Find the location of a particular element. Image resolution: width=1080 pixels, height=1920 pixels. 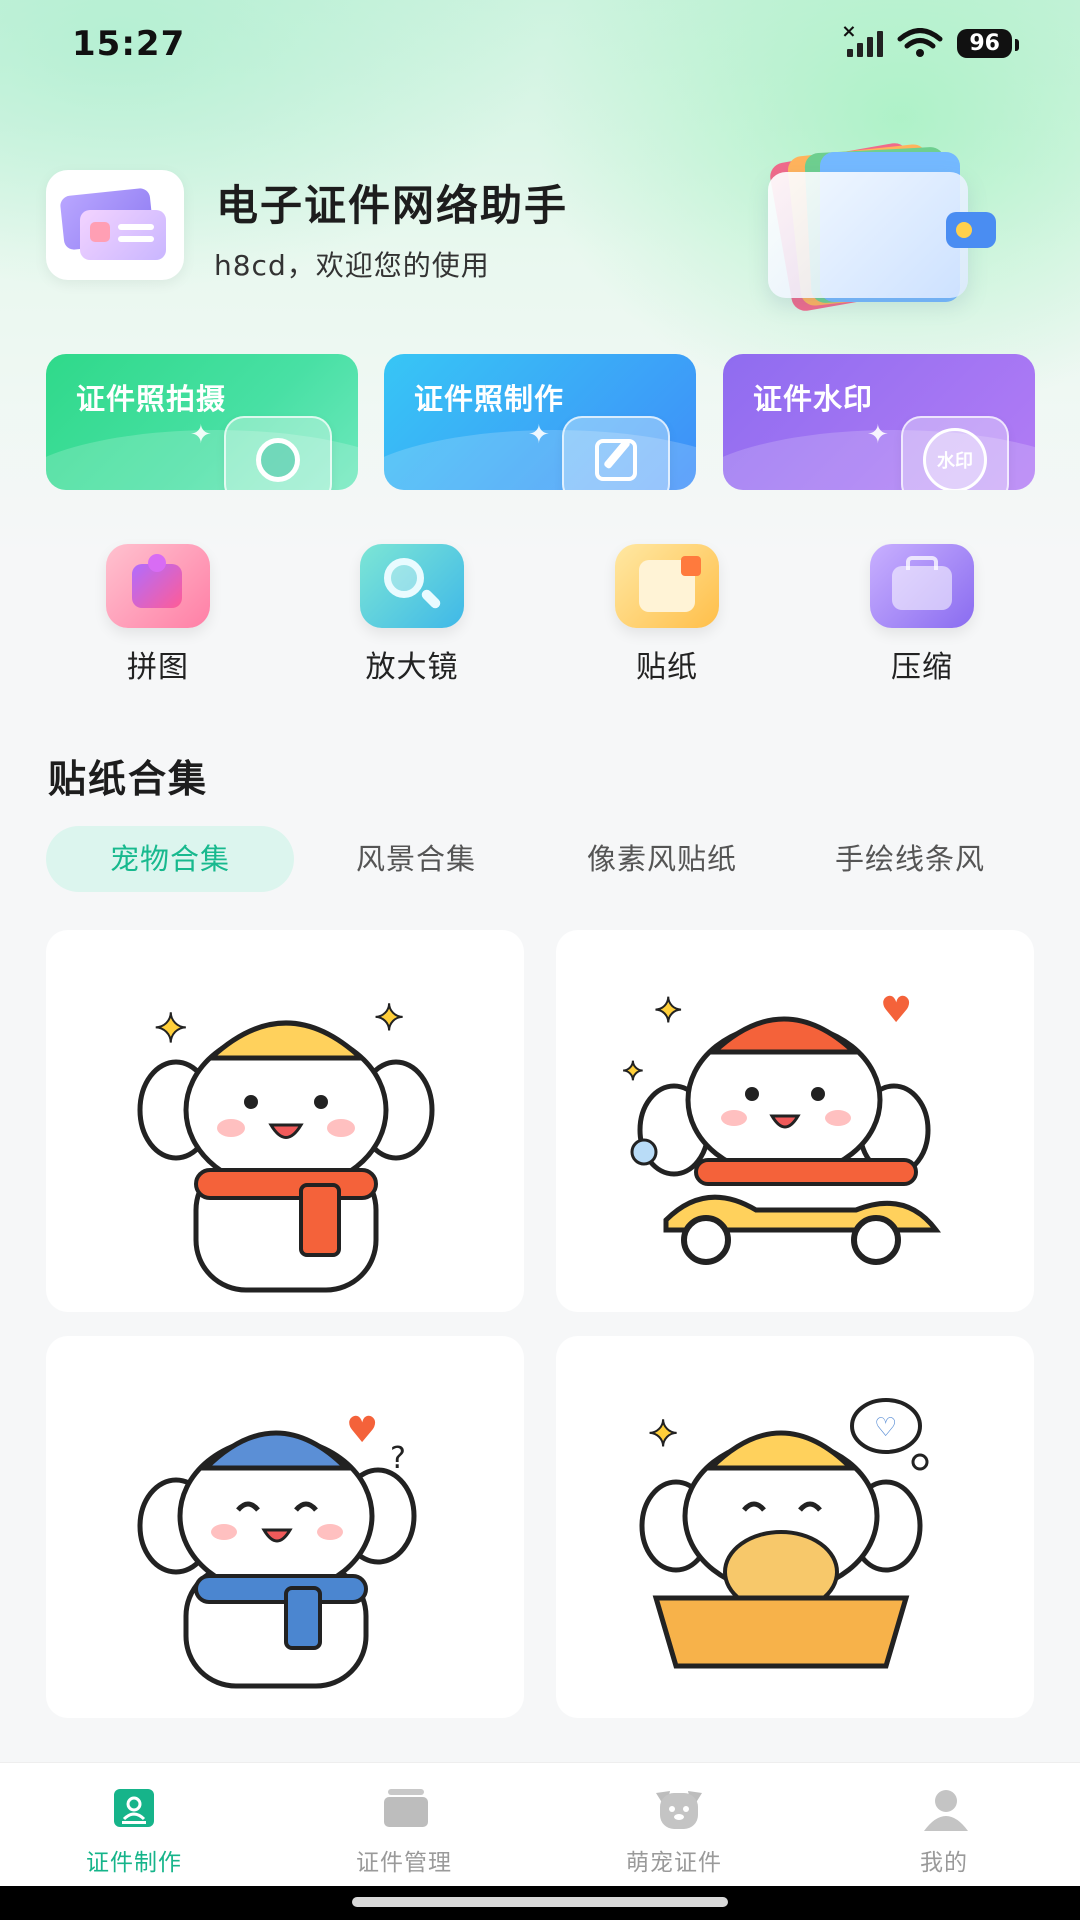

app-title: 电子证件网络助手 is located at coordinates (392, 205).